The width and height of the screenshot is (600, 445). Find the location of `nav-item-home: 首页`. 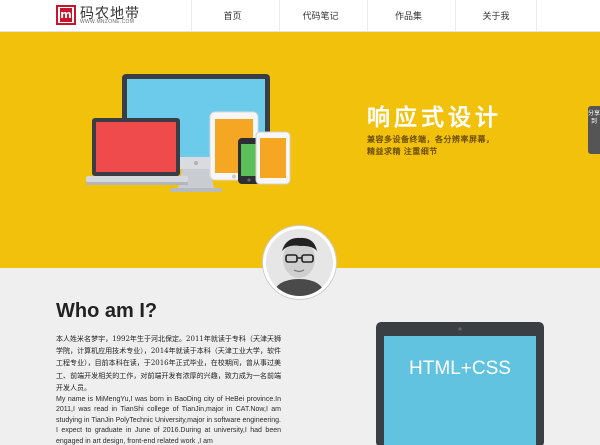

nav-item-home: 首页 is located at coordinates (232, 16).